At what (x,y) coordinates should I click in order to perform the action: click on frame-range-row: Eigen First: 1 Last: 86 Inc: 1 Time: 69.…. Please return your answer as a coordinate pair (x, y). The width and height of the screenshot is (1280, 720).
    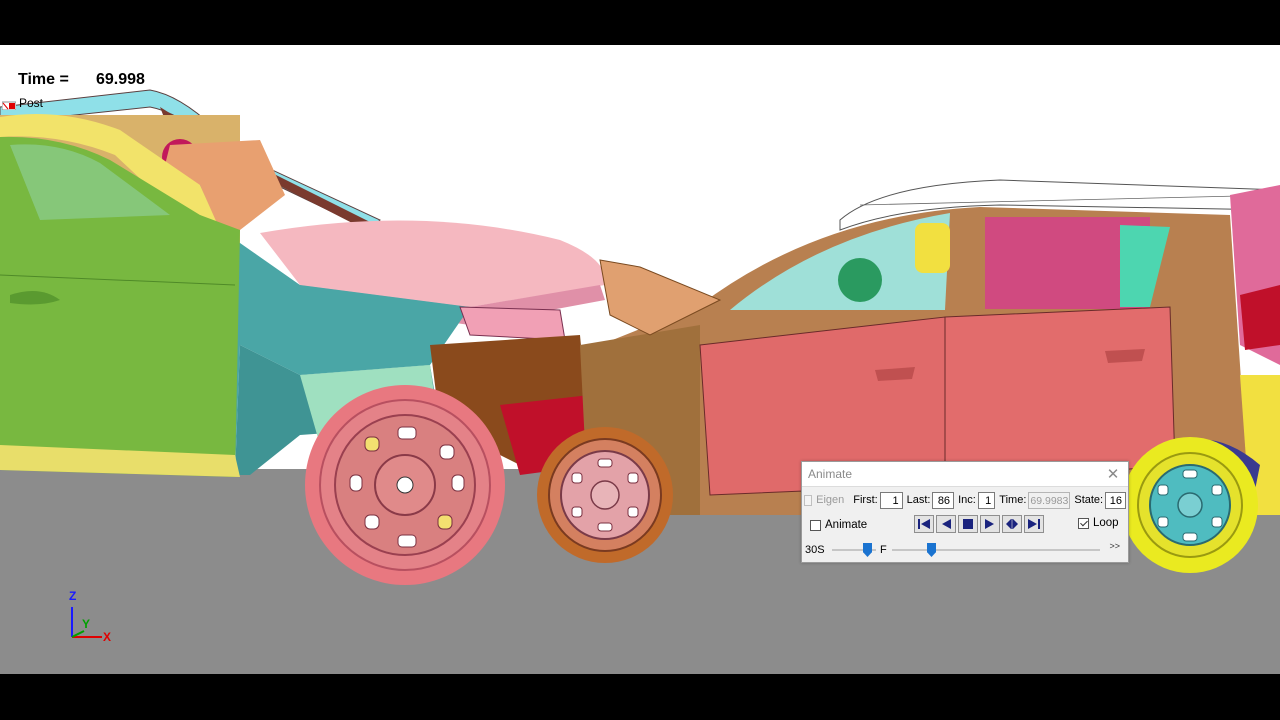
    Looking at the image, I should click on (965, 500).